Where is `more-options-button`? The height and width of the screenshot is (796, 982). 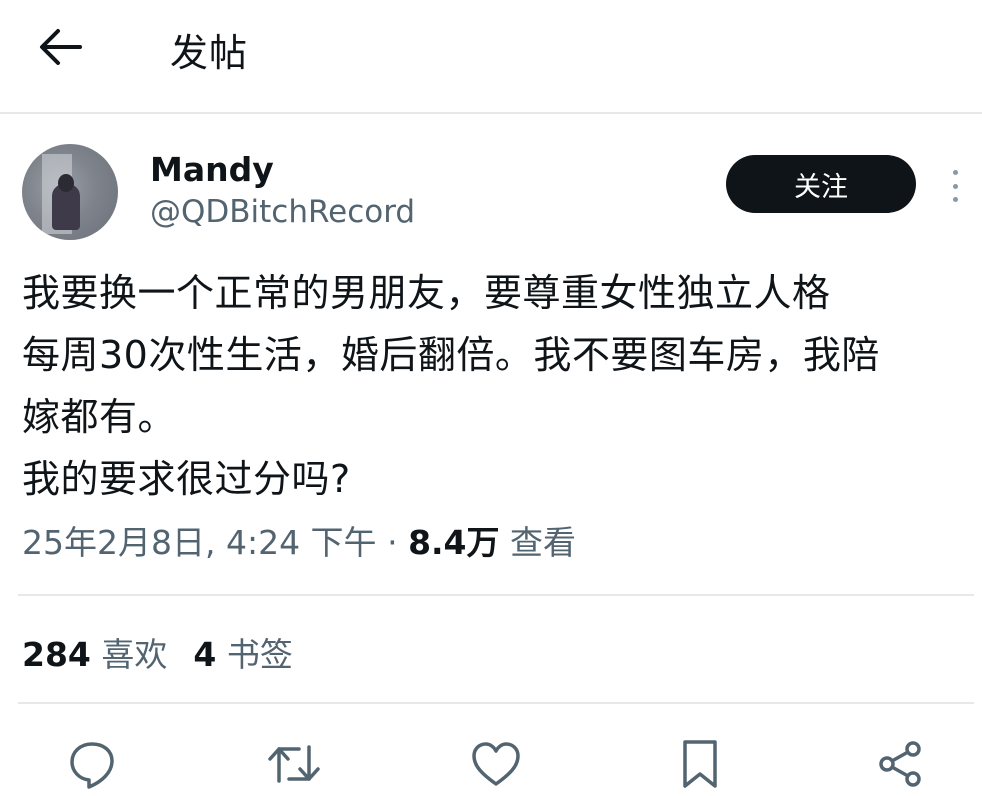
more-options-button is located at coordinates (955, 186).